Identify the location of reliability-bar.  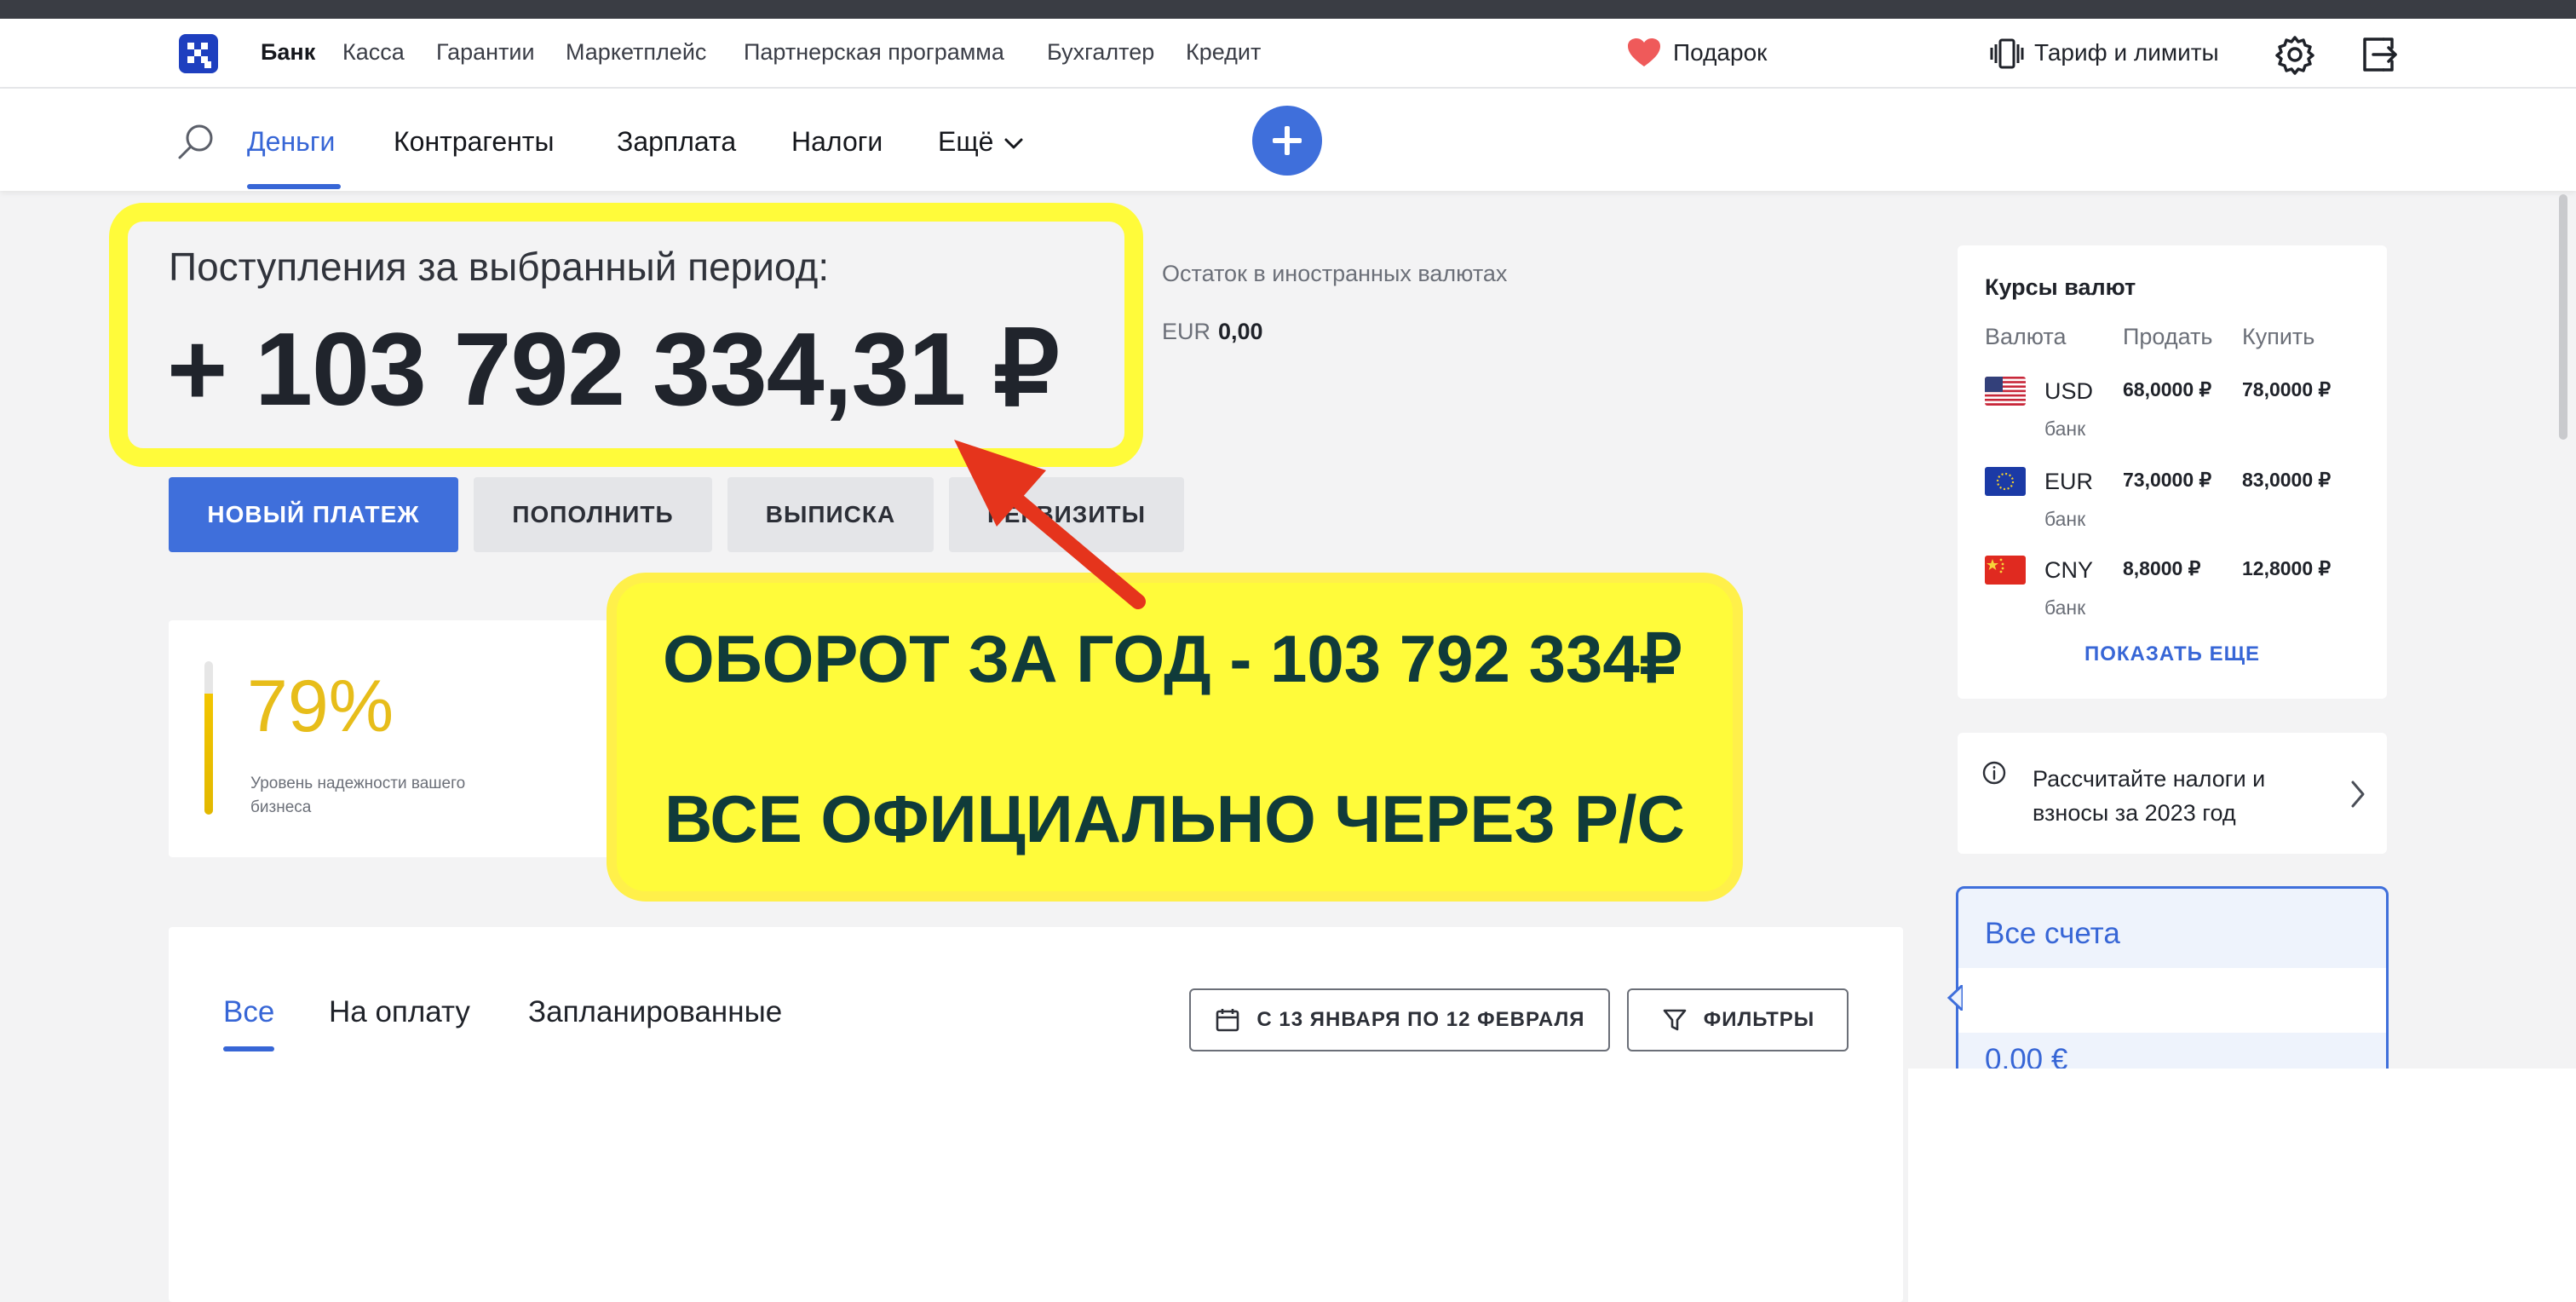
(208, 738).